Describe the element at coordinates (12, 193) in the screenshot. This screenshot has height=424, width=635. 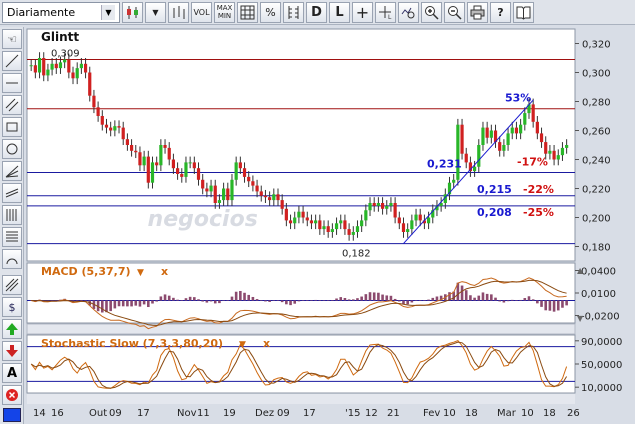
I see `channel-tool-button` at that location.